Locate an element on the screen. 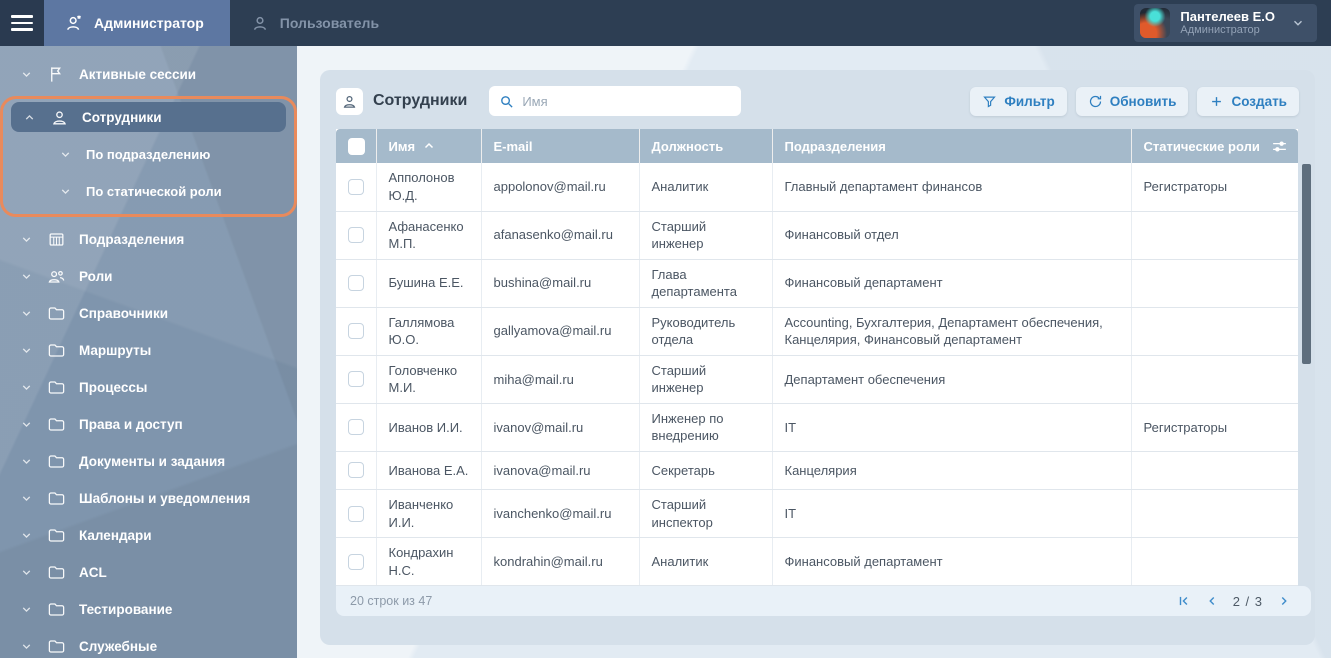  sidebar-item-label: Шаблоны и уведомления is located at coordinates (165, 498).